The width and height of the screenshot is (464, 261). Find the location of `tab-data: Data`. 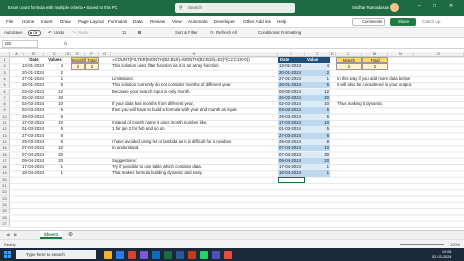

tab-data: Data is located at coordinates (138, 21).